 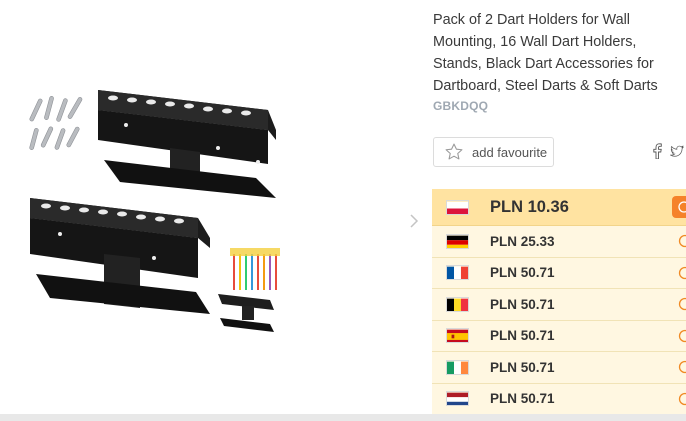 What do you see at coordinates (460, 106) in the screenshot?
I see `brand-link: GBKDQQ` at bounding box center [460, 106].